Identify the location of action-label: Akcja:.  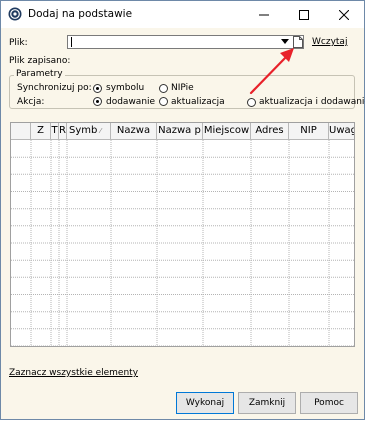
(31, 102).